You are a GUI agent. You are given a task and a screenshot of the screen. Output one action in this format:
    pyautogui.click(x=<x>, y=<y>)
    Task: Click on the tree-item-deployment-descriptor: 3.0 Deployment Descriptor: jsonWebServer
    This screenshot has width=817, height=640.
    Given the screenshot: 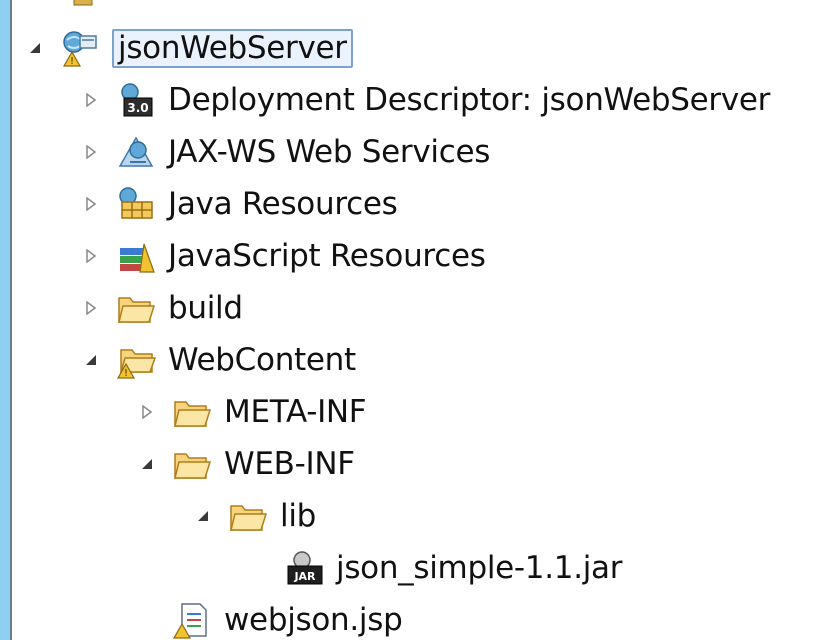 What is the action you would take?
    pyautogui.click(x=425, y=100)
    